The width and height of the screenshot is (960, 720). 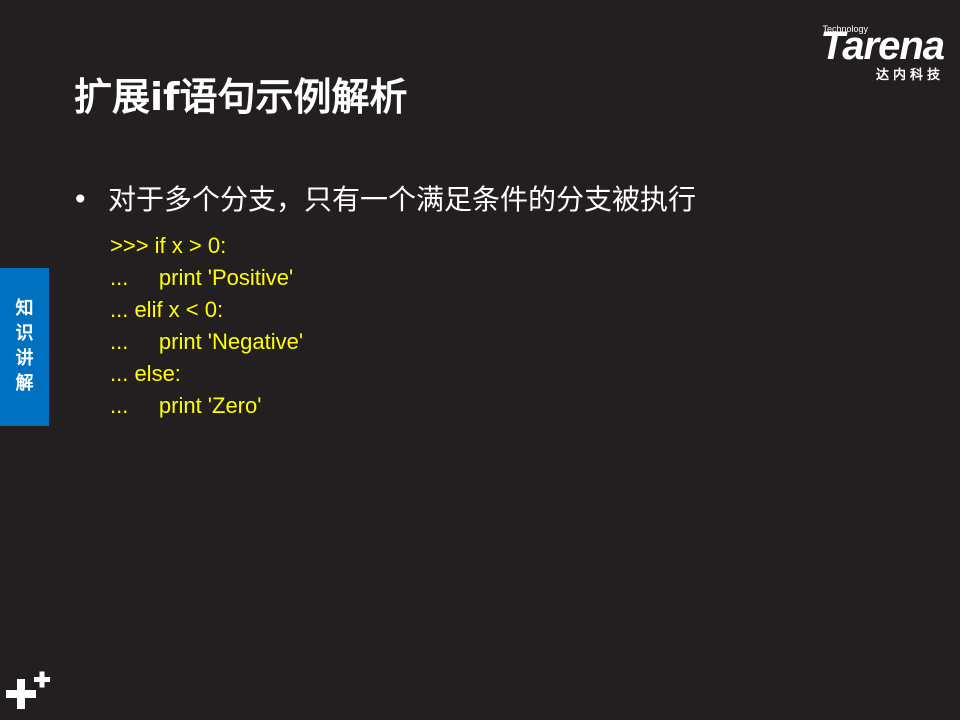 What do you see at coordinates (24, 383) in the screenshot?
I see `section-tab-char: 解` at bounding box center [24, 383].